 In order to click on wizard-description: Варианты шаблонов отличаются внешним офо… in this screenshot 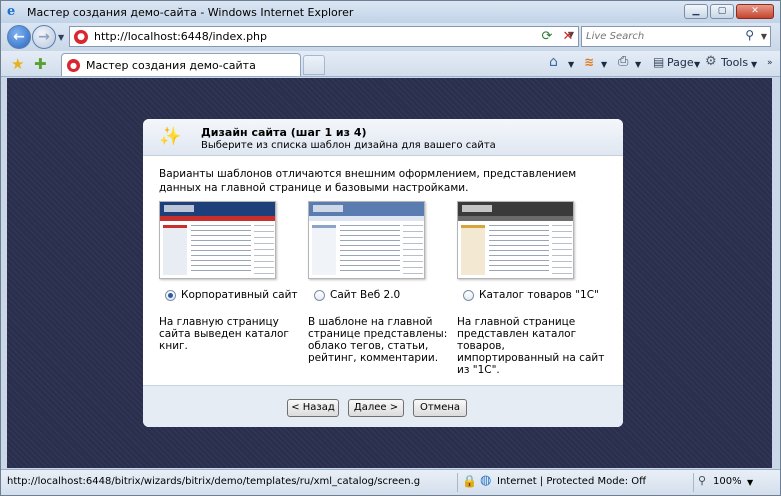, I will do `click(368, 181)`.